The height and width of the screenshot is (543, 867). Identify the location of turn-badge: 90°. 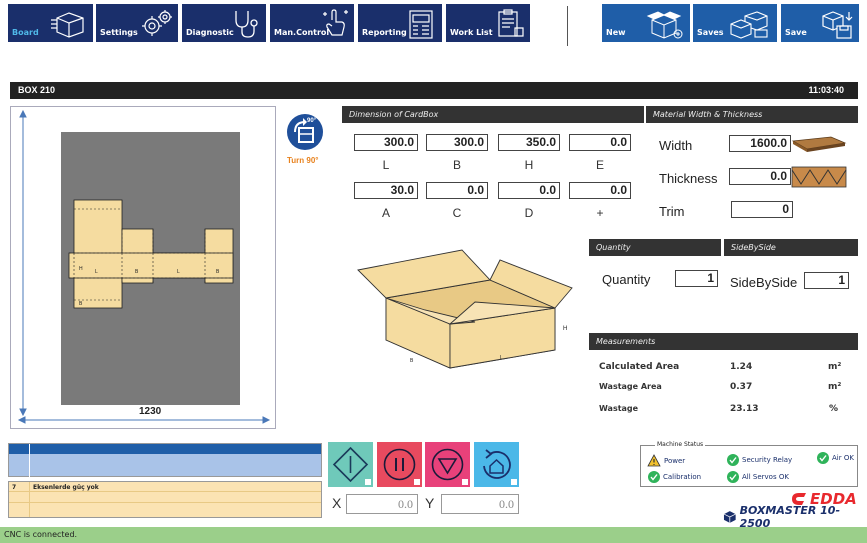
(312, 121).